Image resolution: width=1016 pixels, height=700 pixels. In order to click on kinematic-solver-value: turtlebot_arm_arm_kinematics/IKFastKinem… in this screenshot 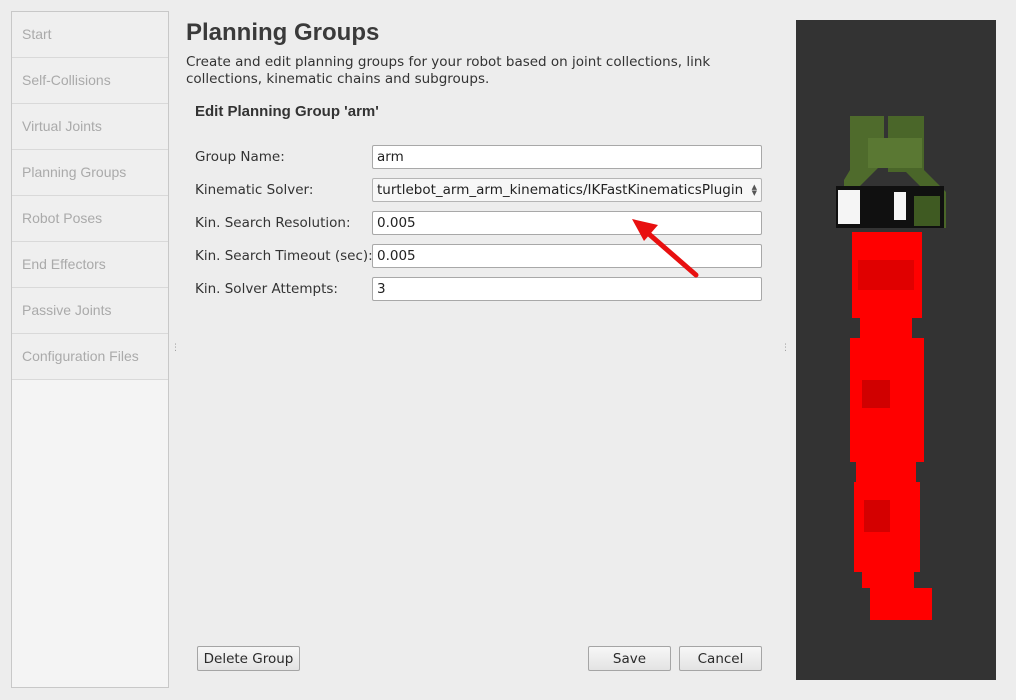, I will do `click(560, 190)`.